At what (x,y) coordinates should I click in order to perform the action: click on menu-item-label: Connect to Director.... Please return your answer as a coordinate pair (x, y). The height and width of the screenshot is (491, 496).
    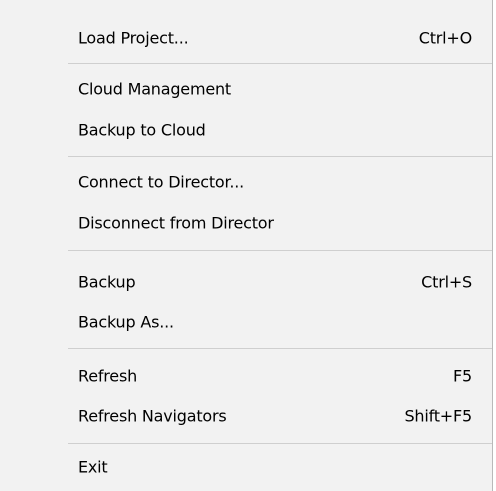
    Looking at the image, I should click on (161, 182).